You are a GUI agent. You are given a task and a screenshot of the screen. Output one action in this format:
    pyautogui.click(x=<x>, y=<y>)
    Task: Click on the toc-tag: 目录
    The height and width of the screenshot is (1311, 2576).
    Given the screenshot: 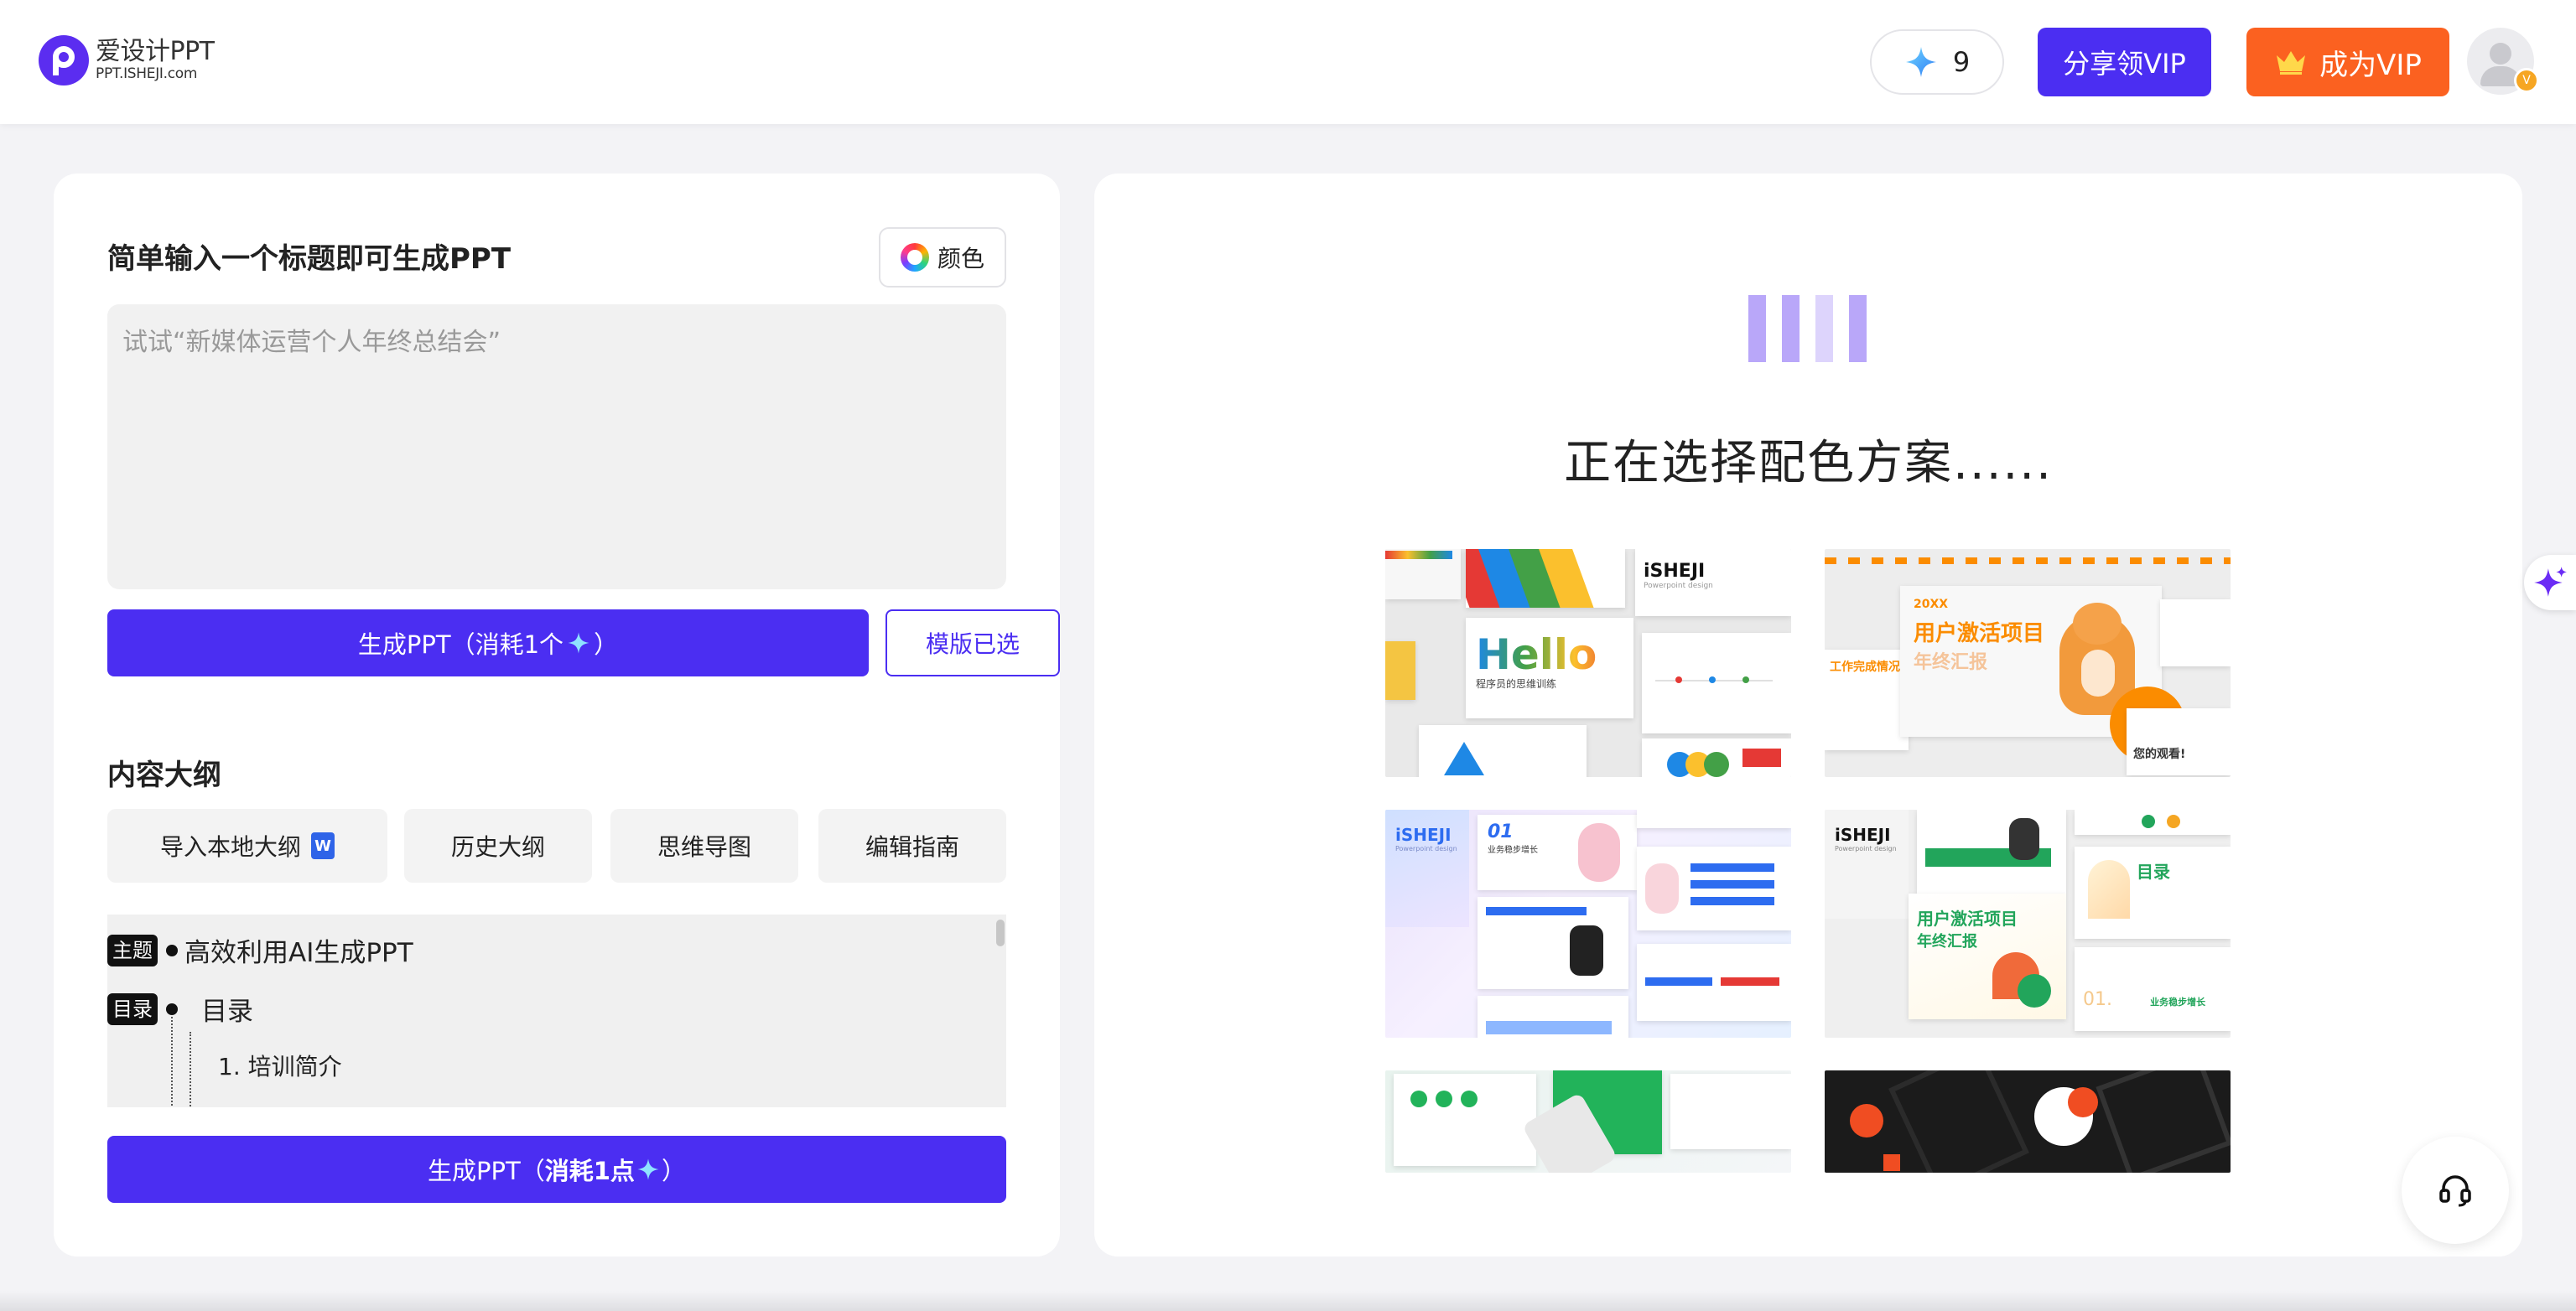 What is the action you would take?
    pyautogui.click(x=132, y=1009)
    